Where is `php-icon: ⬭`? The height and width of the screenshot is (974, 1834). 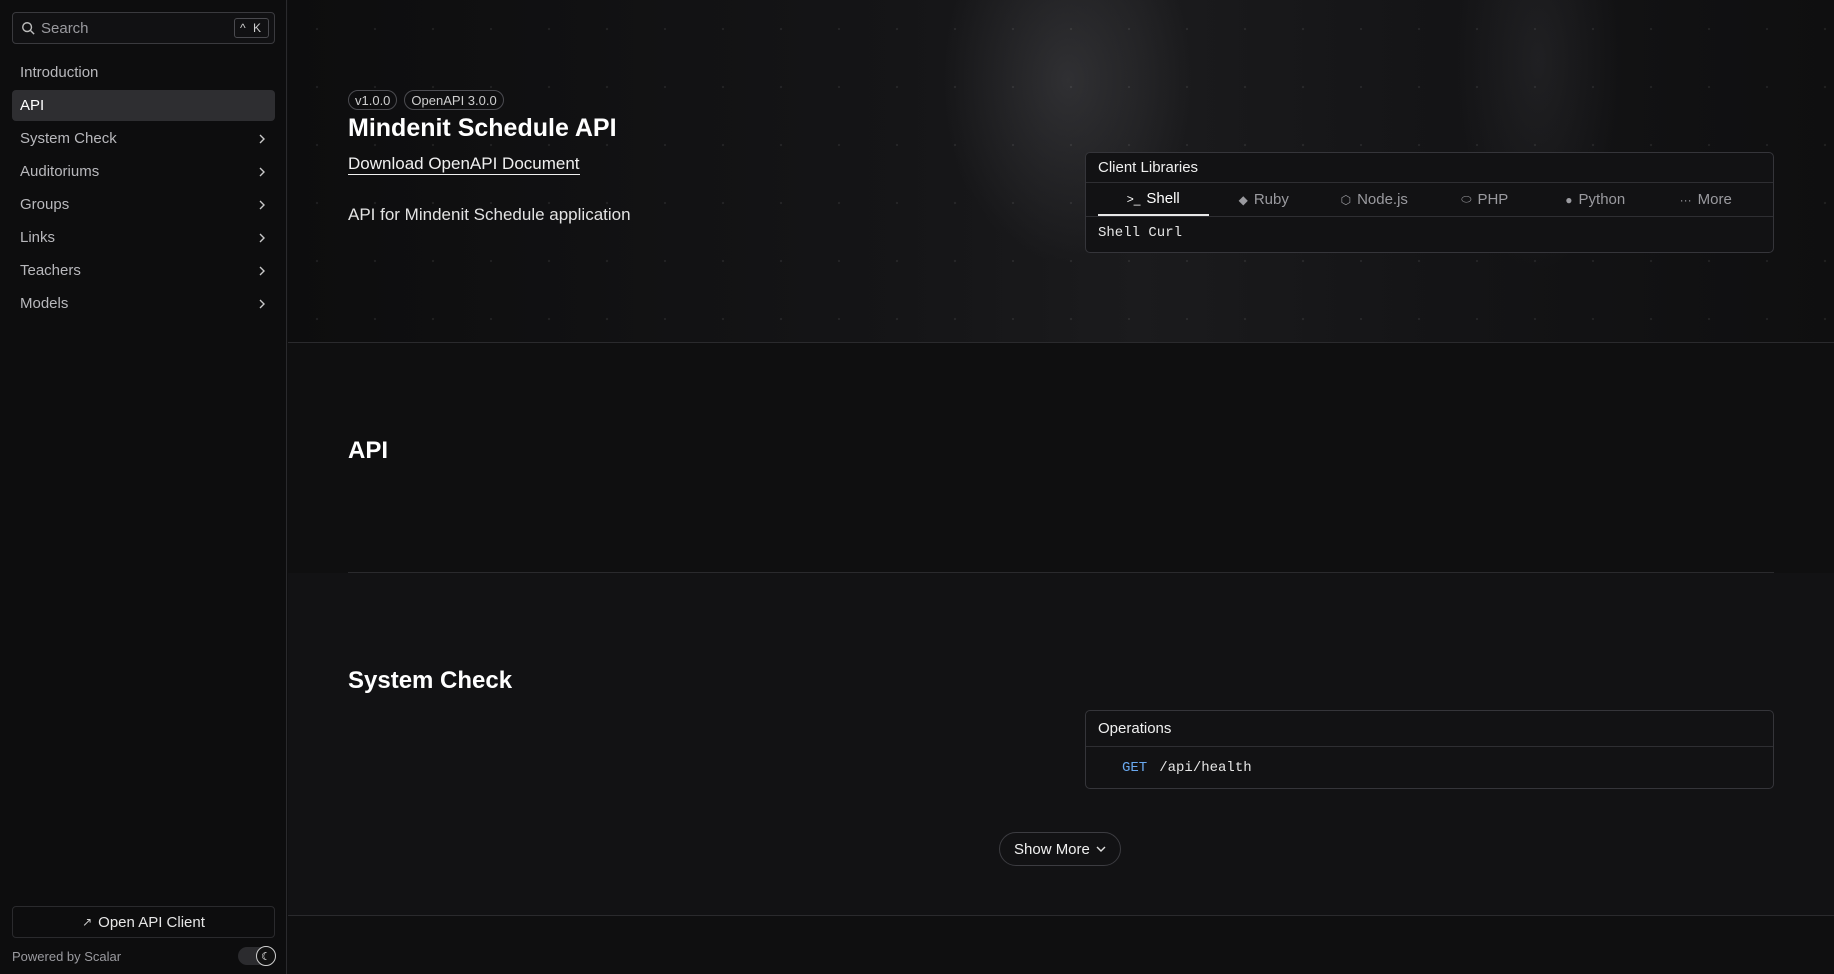 php-icon: ⬭ is located at coordinates (1466, 199).